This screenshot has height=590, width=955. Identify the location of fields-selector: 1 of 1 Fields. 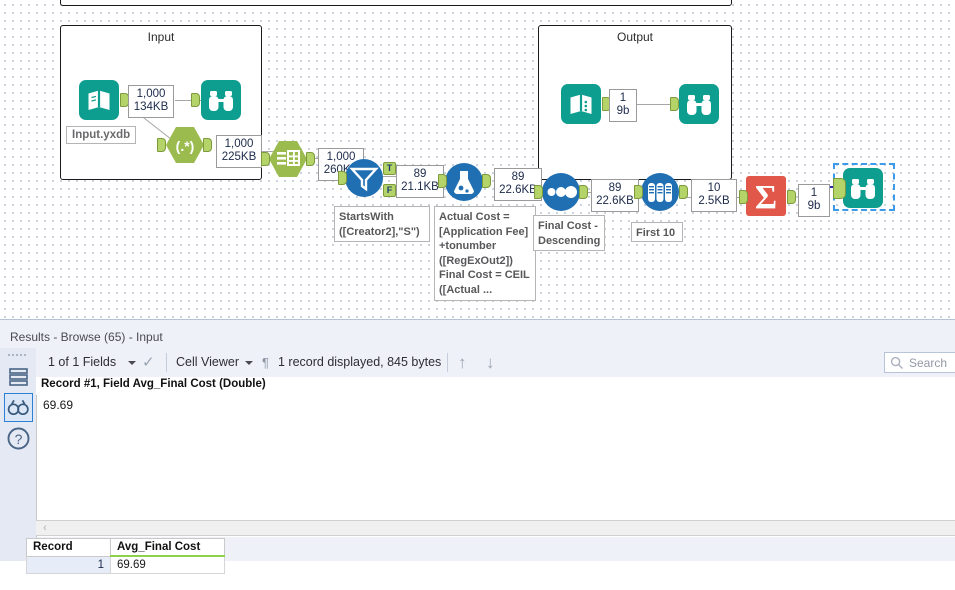
(82, 362).